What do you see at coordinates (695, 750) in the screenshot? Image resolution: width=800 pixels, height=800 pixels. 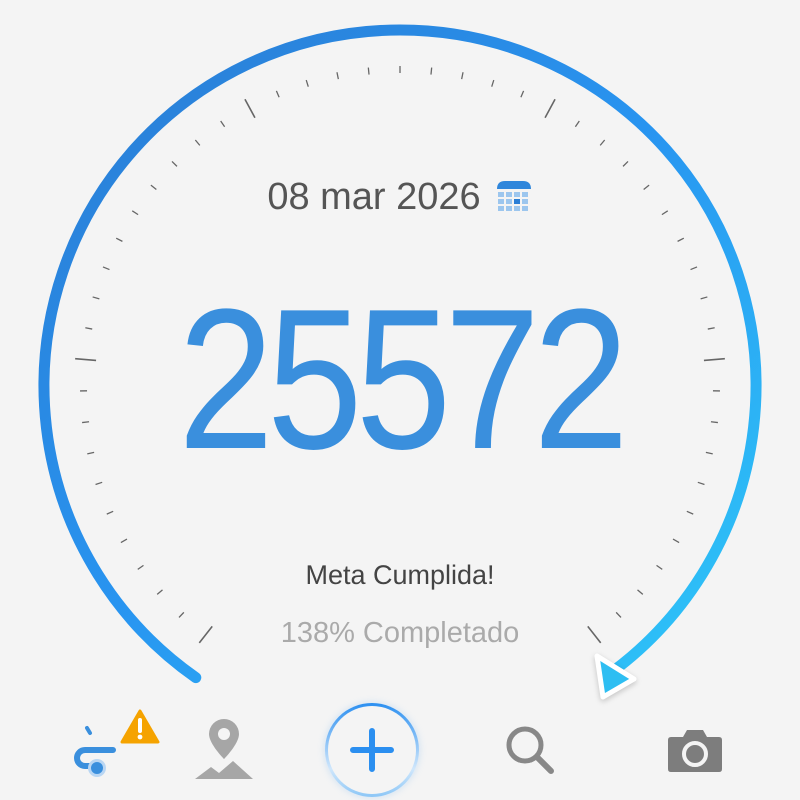 I see `camera-icon` at bounding box center [695, 750].